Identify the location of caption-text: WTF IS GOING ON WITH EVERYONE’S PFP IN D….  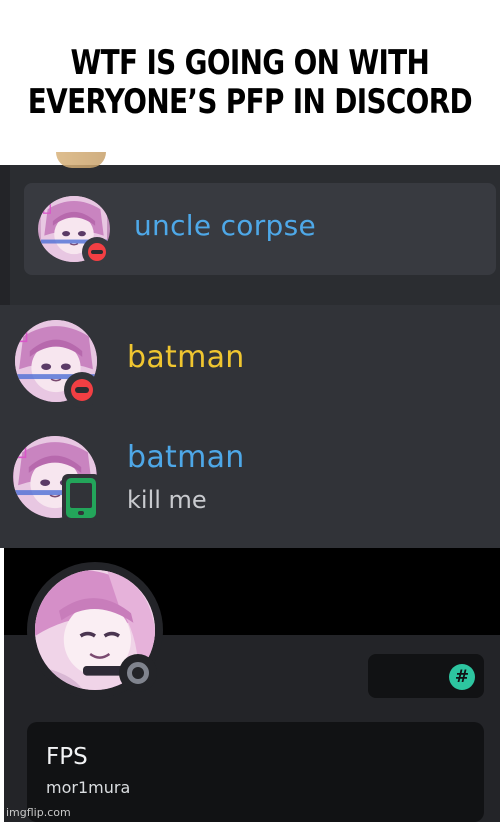
(250, 82).